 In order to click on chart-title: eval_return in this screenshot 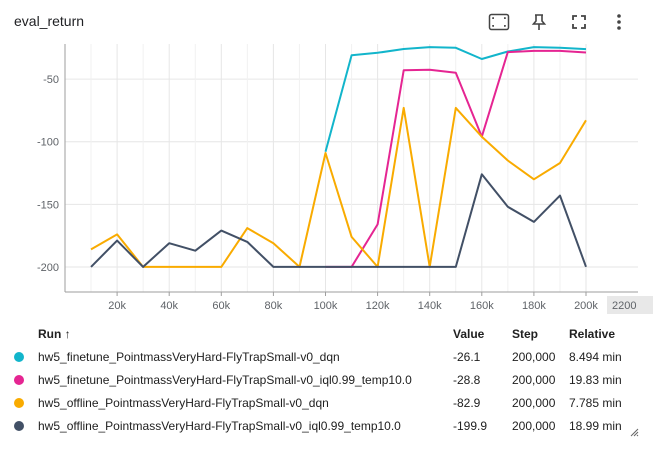, I will do `click(49, 21)`.